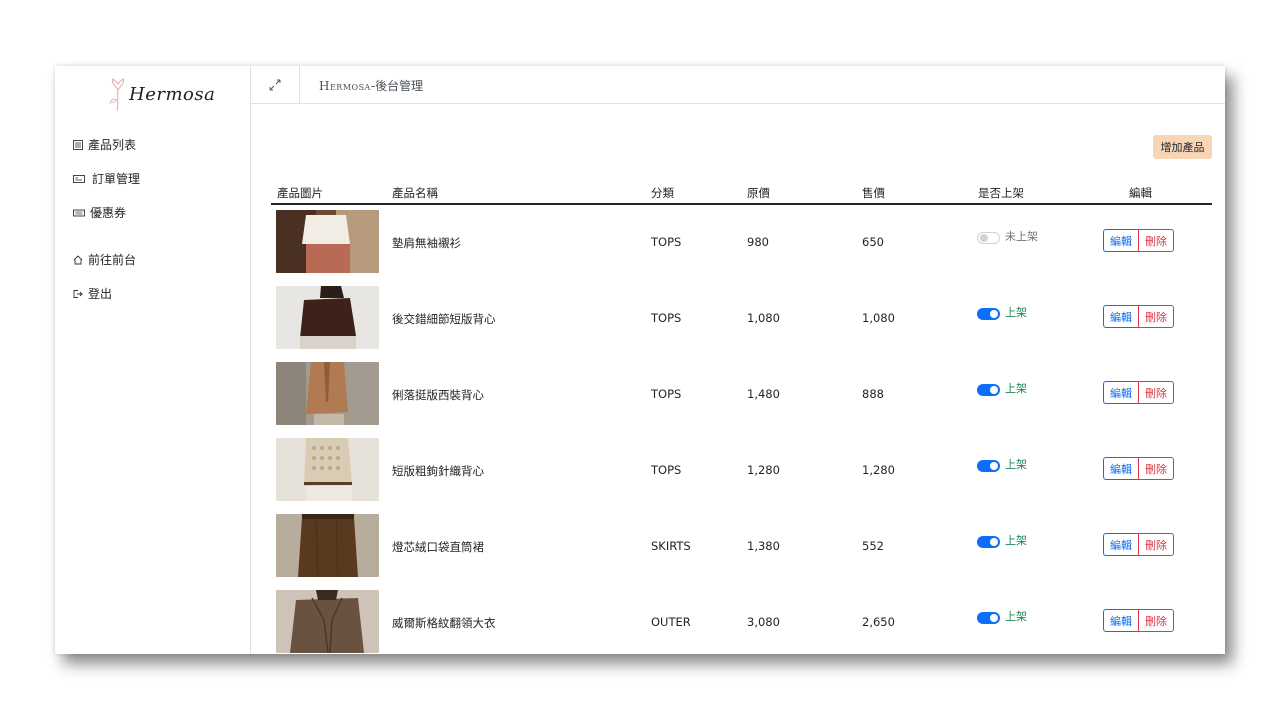  What do you see at coordinates (758, 193) in the screenshot?
I see `header-origin-price: 原價` at bounding box center [758, 193].